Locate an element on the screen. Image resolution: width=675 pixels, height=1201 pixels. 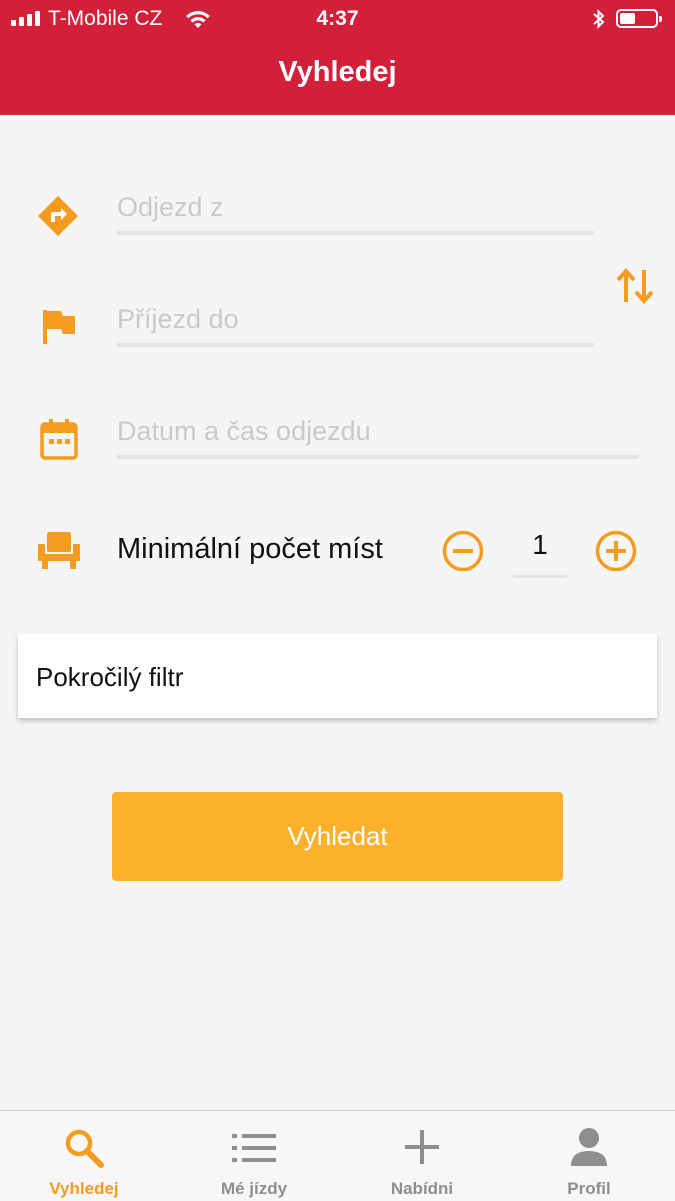
header-bar: T-Mobile CZ 4:37 Vyhledej is located at coordinates (337, 57).